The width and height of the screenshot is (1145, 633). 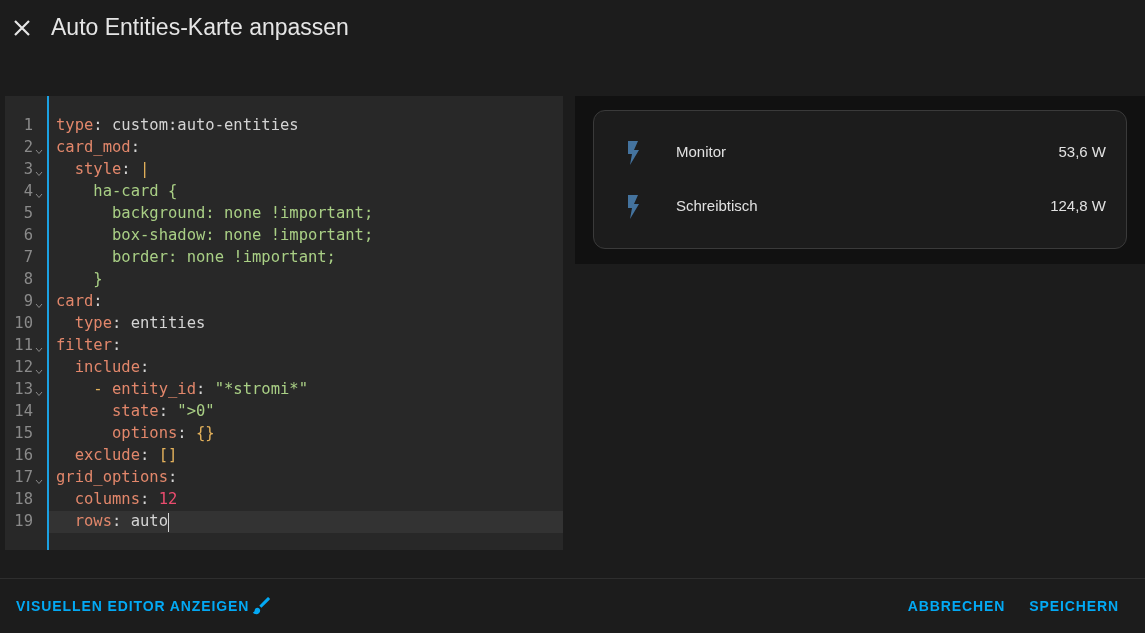 I want to click on code-line: card_mod:, so click(x=98, y=148).